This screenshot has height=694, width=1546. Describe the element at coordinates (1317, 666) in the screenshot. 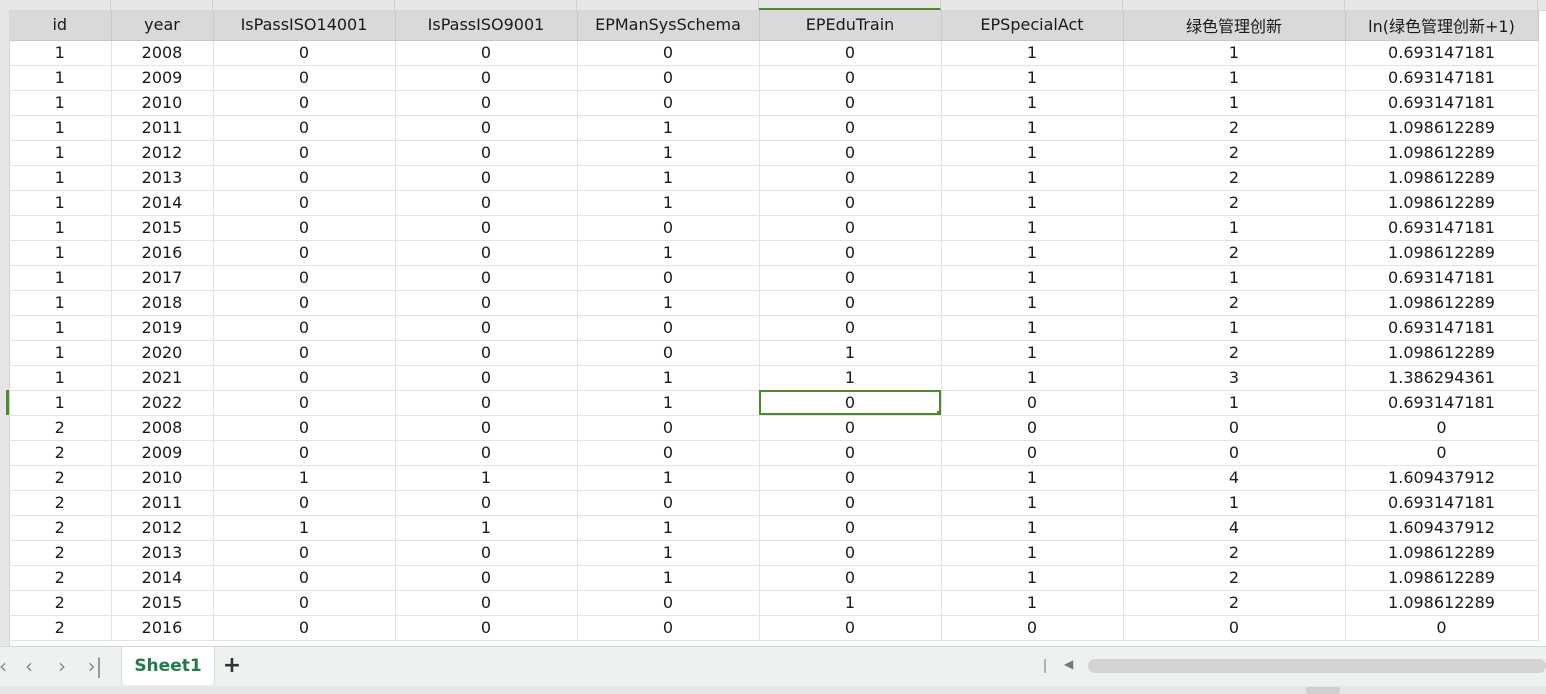

I see `horizontal-scrollbar` at that location.